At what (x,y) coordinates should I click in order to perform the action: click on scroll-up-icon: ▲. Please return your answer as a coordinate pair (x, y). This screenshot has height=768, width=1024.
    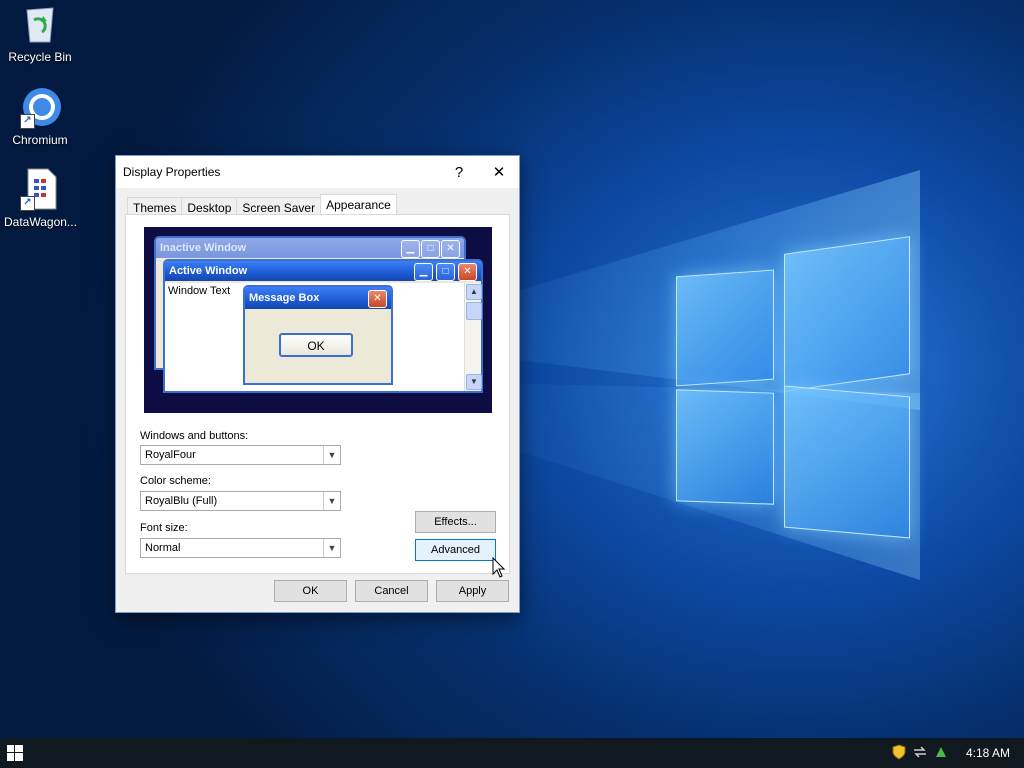
    Looking at the image, I should click on (474, 292).